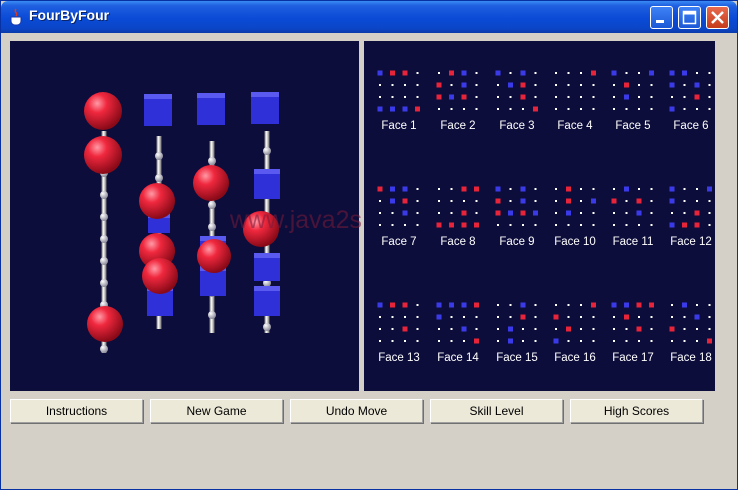 Image resolution: width=738 pixels, height=490 pixels. What do you see at coordinates (575, 322) in the screenshot?
I see `face-16: Face 16` at bounding box center [575, 322].